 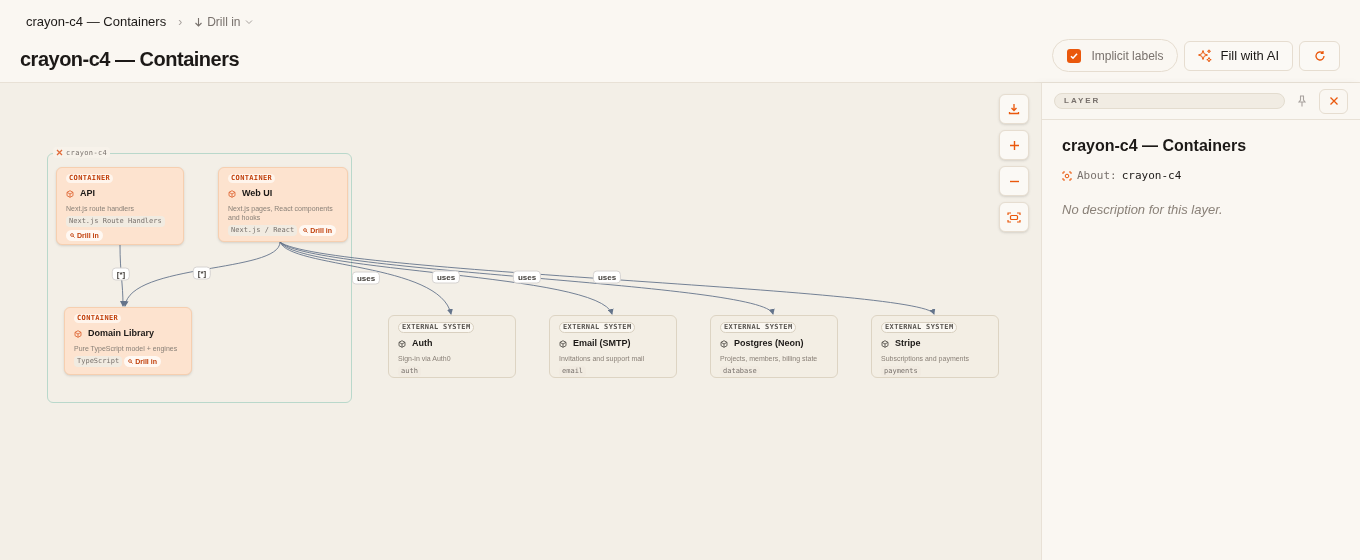 I want to click on download-icon, so click(x=1014, y=109).